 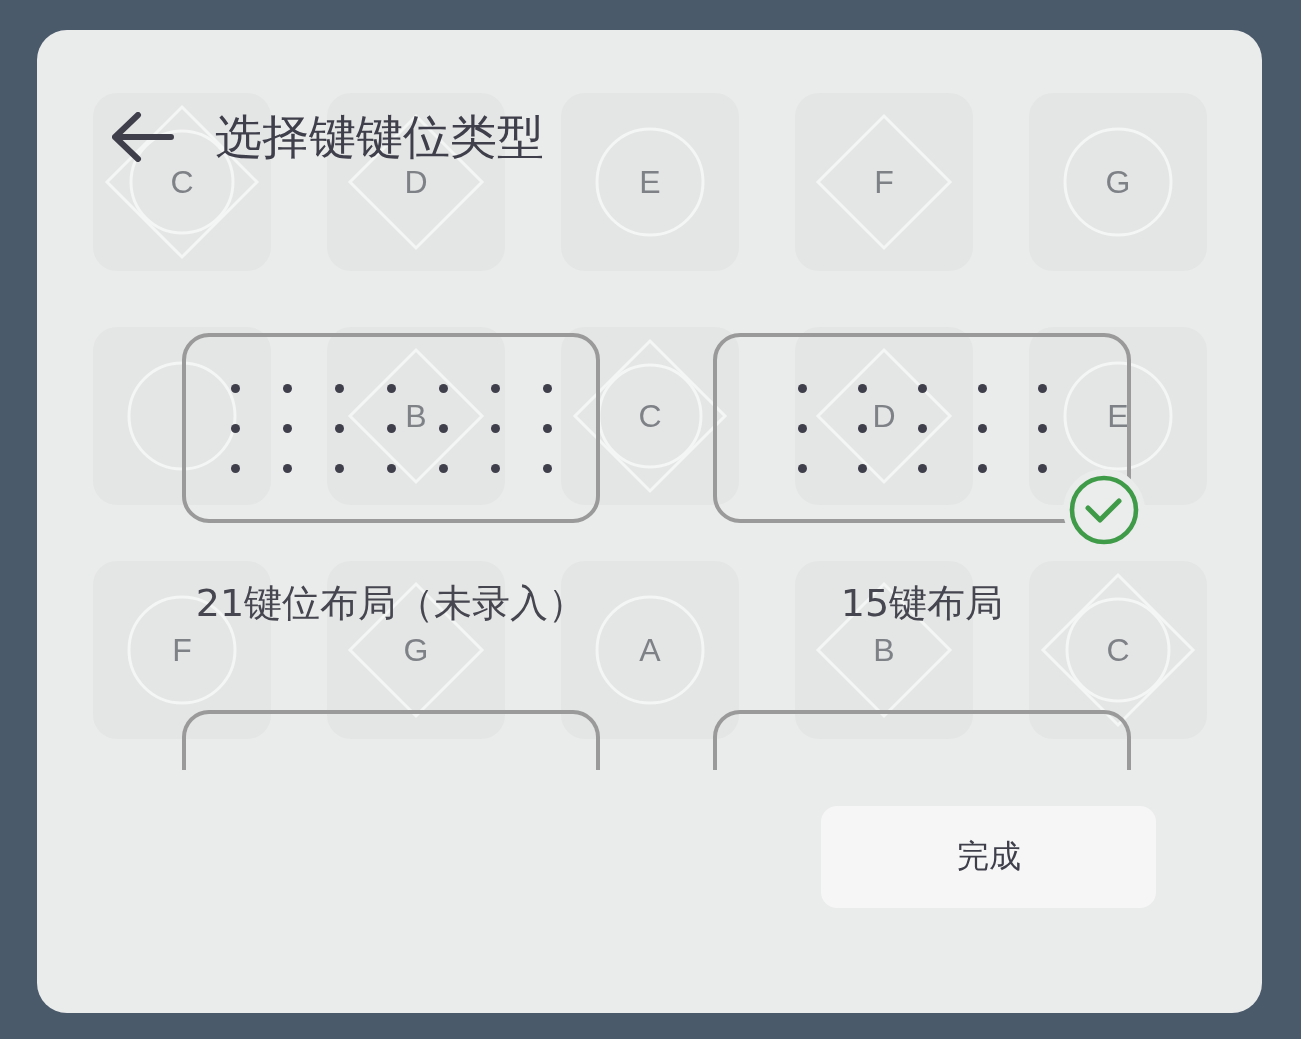 What do you see at coordinates (922, 603) in the screenshot?
I see `layout-label: 15键布局` at bounding box center [922, 603].